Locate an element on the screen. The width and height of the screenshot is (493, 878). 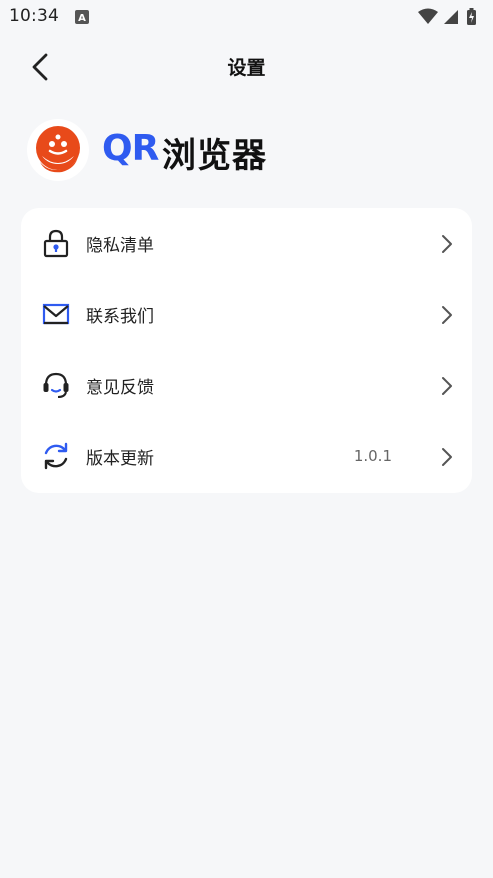
menu-item-feedback: 意见反馈 is located at coordinates (246, 385).